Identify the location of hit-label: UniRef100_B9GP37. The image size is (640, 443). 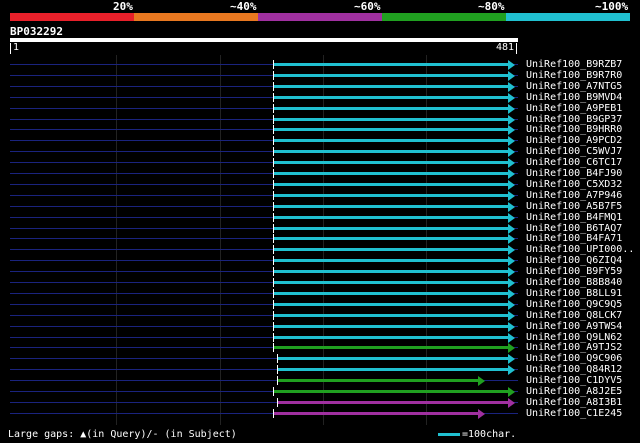
(574, 119).